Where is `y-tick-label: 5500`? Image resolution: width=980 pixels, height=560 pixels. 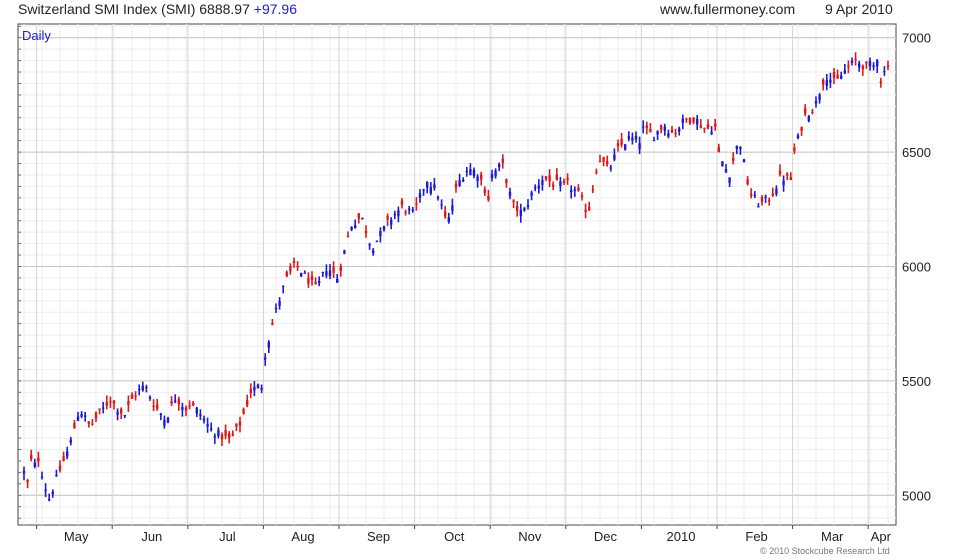
y-tick-label: 5500 is located at coordinates (916, 381).